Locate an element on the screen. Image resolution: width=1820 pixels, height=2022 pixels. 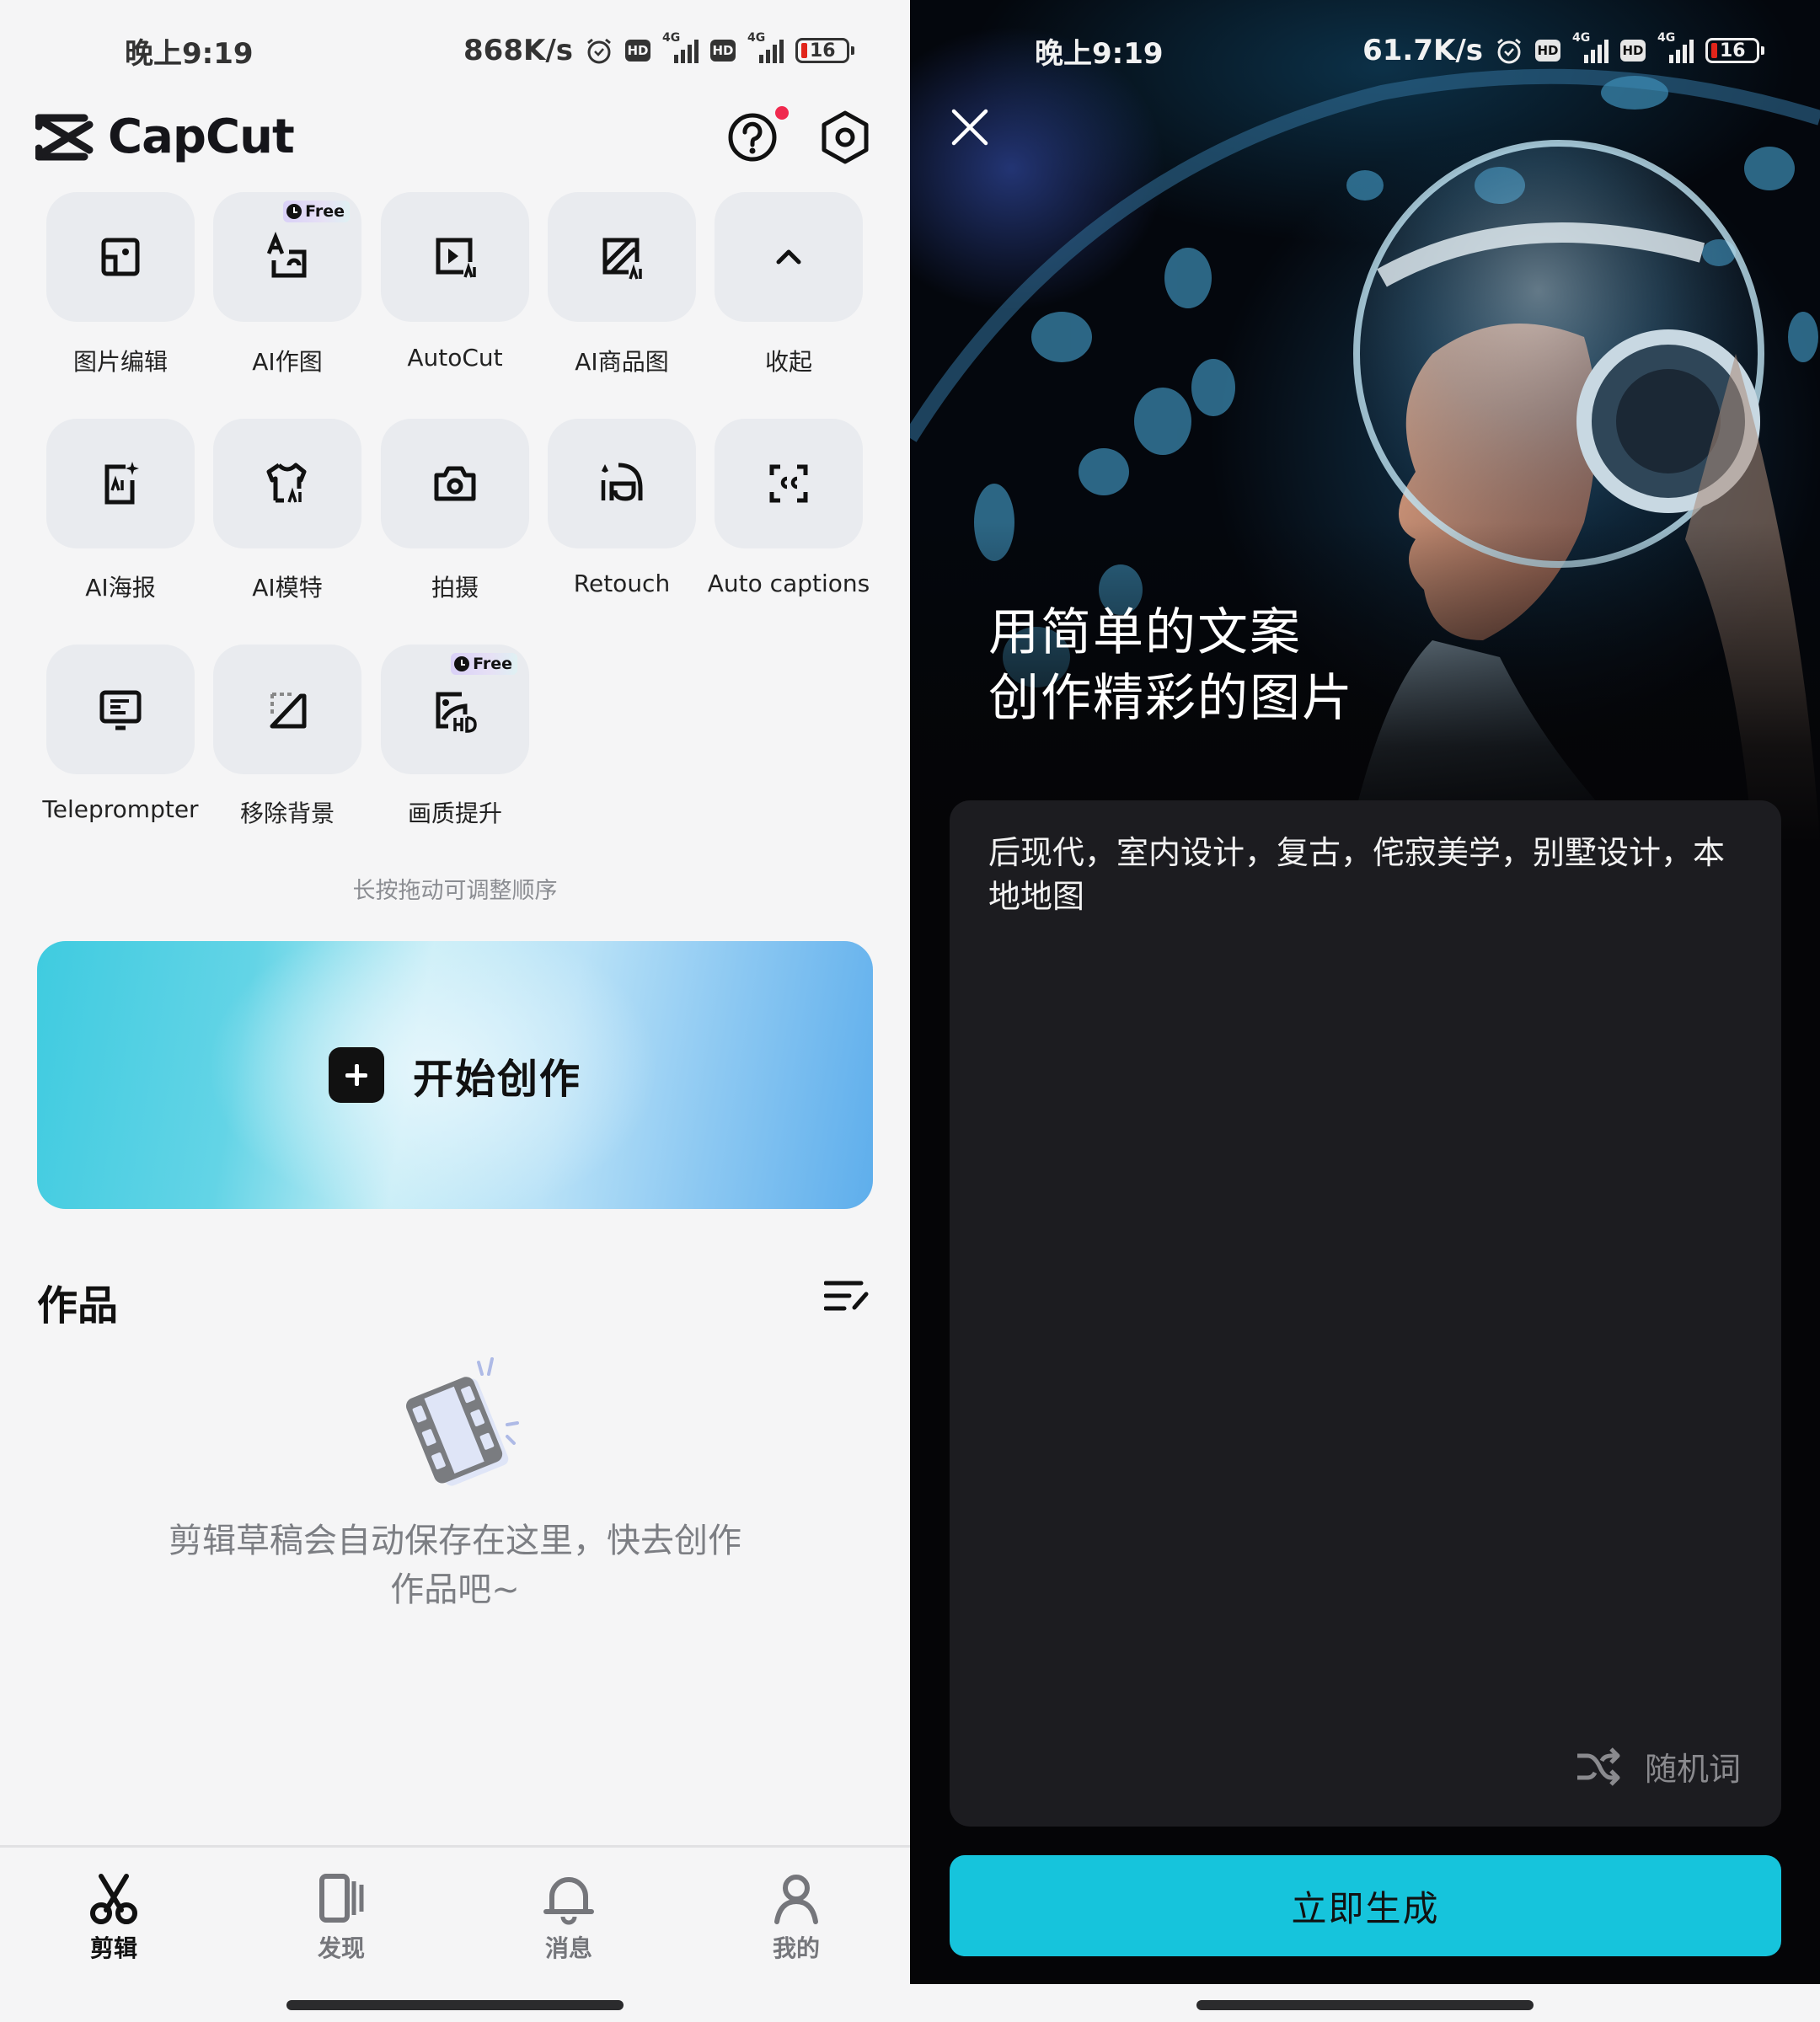
status-bar: 晚上9:19 61.7K/s HD 4G HD 4G 16 is located at coordinates (1365, 50).